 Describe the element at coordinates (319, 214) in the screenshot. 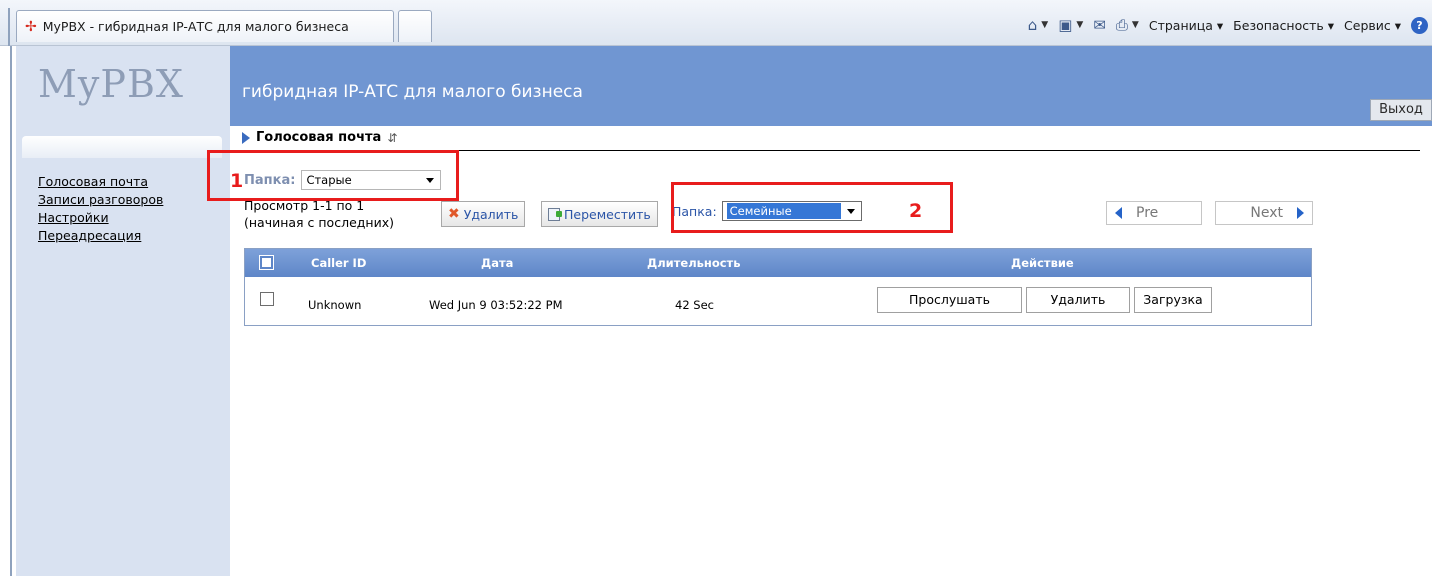

I see `view-info: Просмотр 1-1 по 1 (начиная с последних)` at that location.